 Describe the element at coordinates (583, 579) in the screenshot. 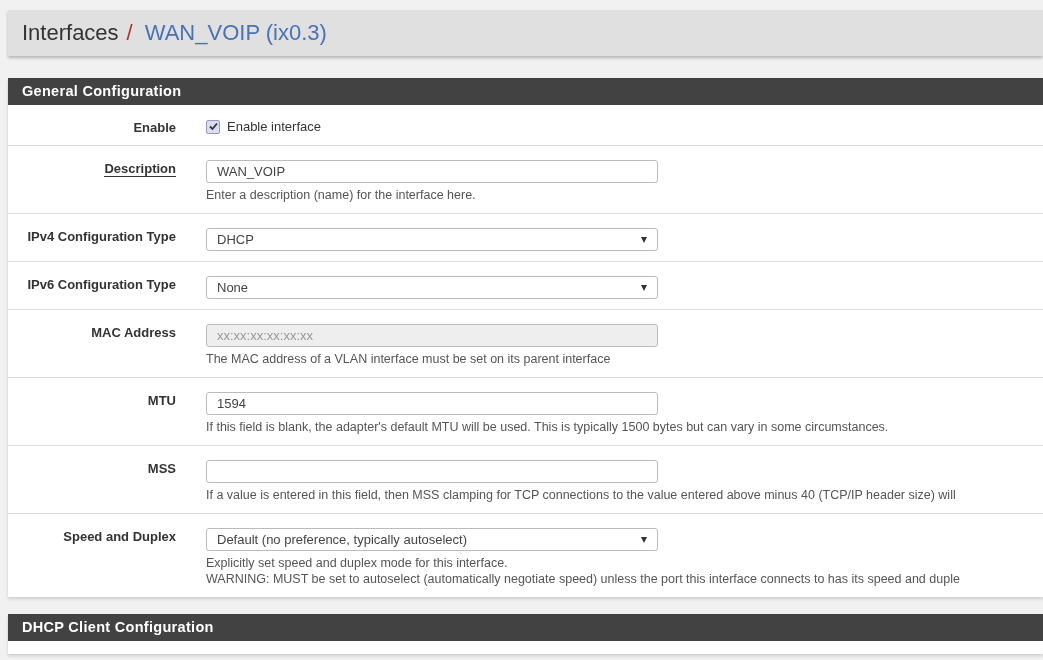

I see `help-text: WARNING: MUST be set to autoselect (automatically negotiate speed) unless the port this interface connects to has its speed and duple` at that location.